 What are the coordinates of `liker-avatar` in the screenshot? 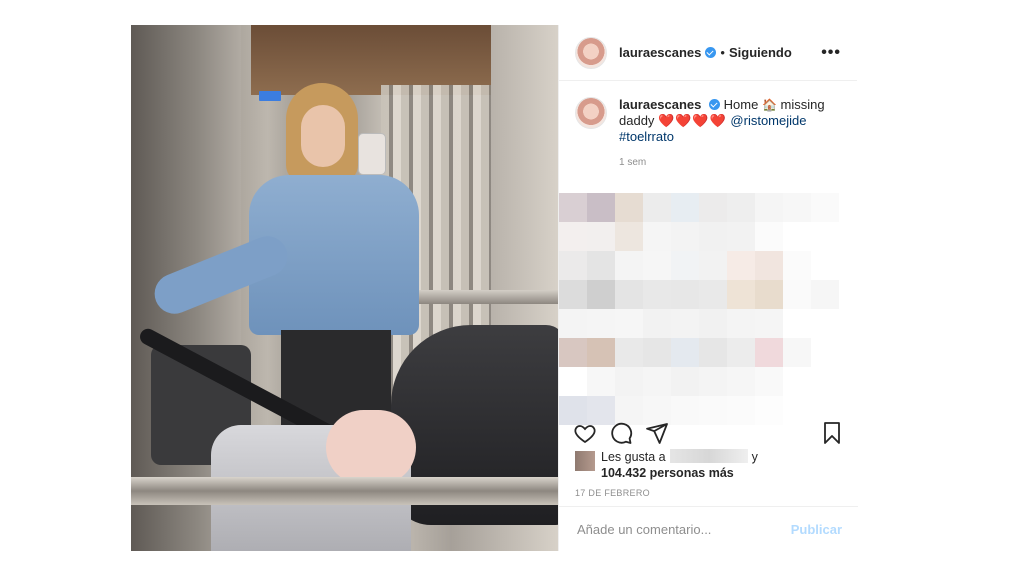 It's located at (585, 461).